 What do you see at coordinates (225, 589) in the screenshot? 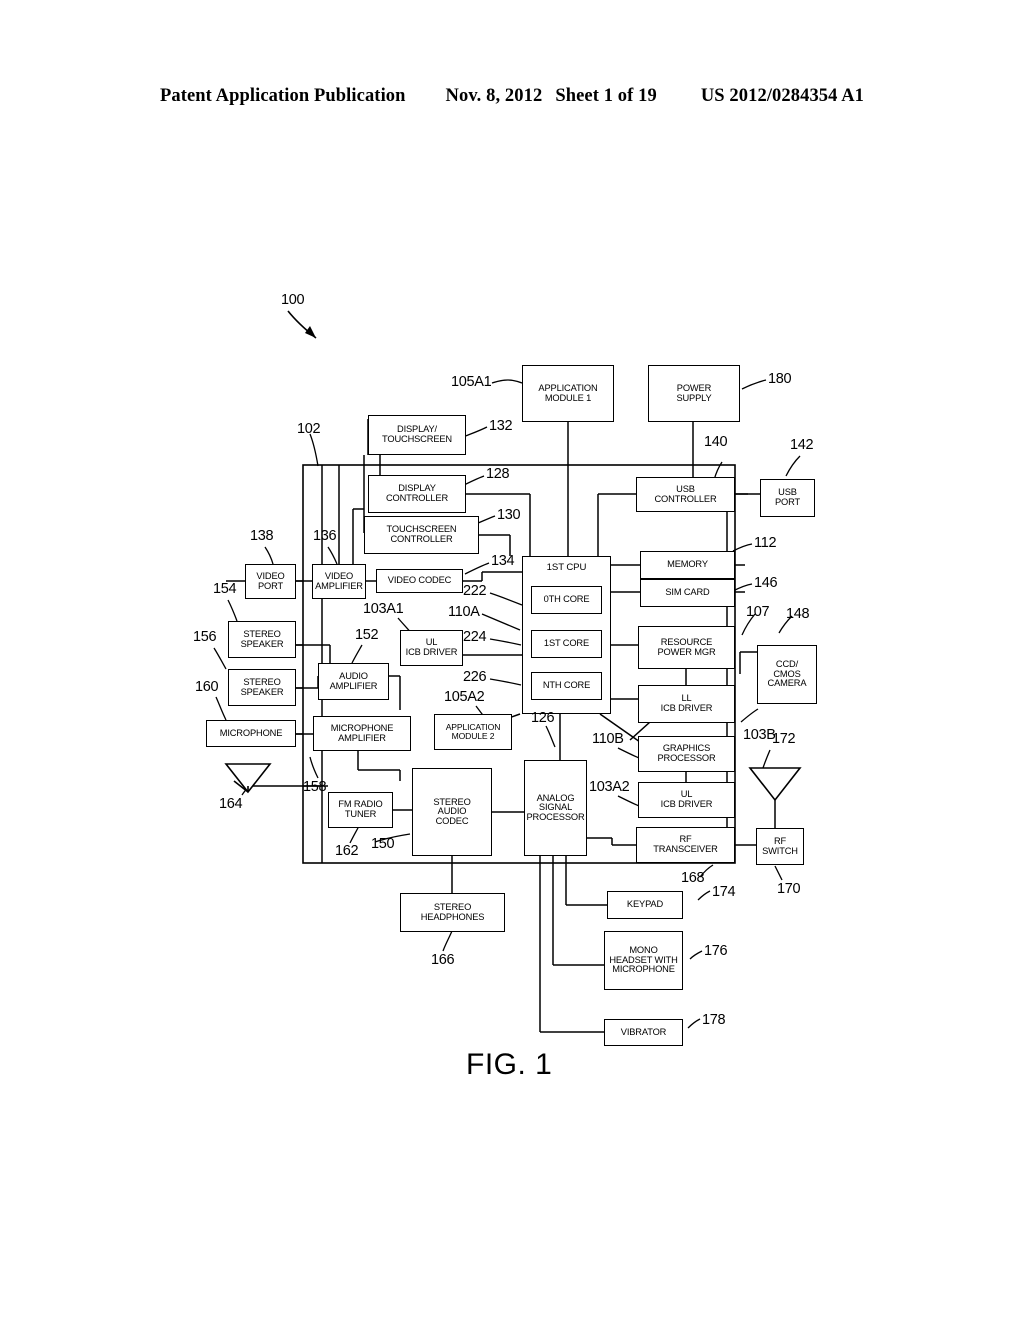
I see `ref-154: 154` at bounding box center [225, 589].